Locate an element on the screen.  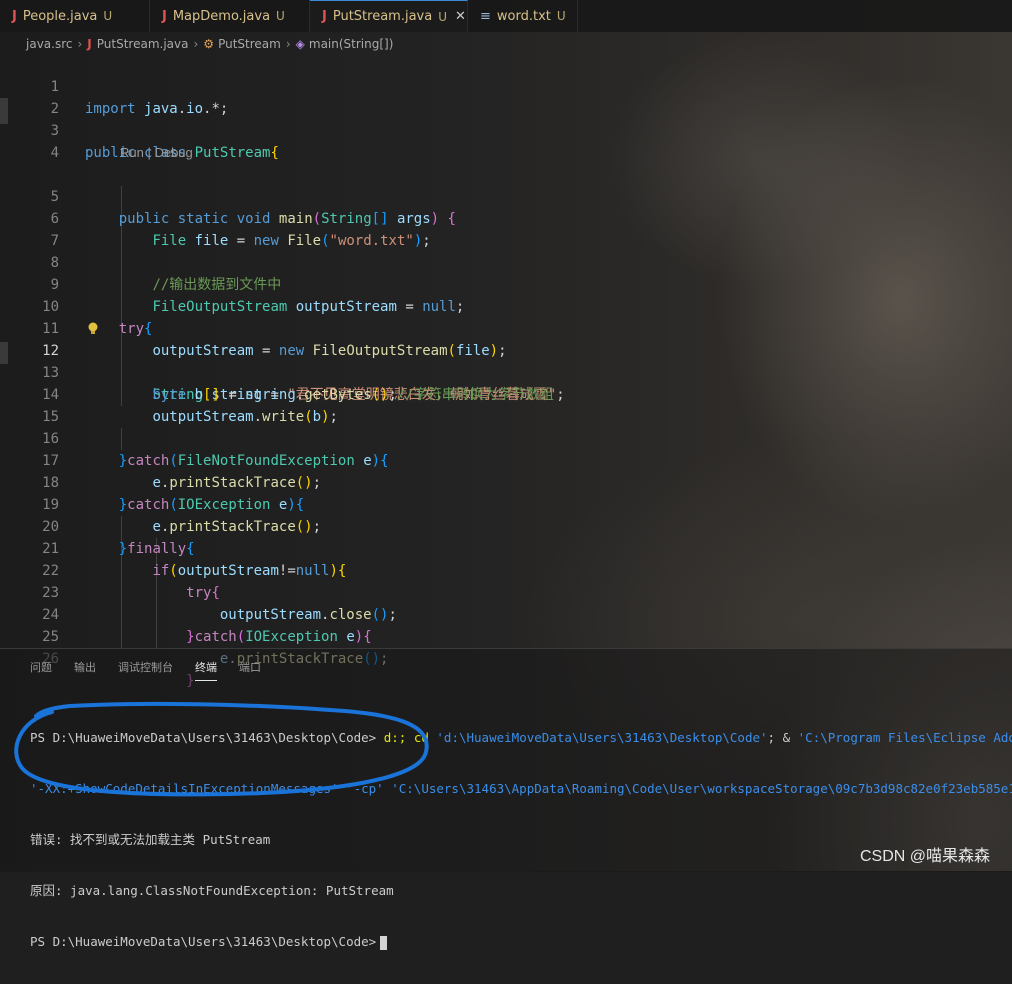
code-line: 9 FileOutputStream outputStream = null; is located at coordinates (232, 283).